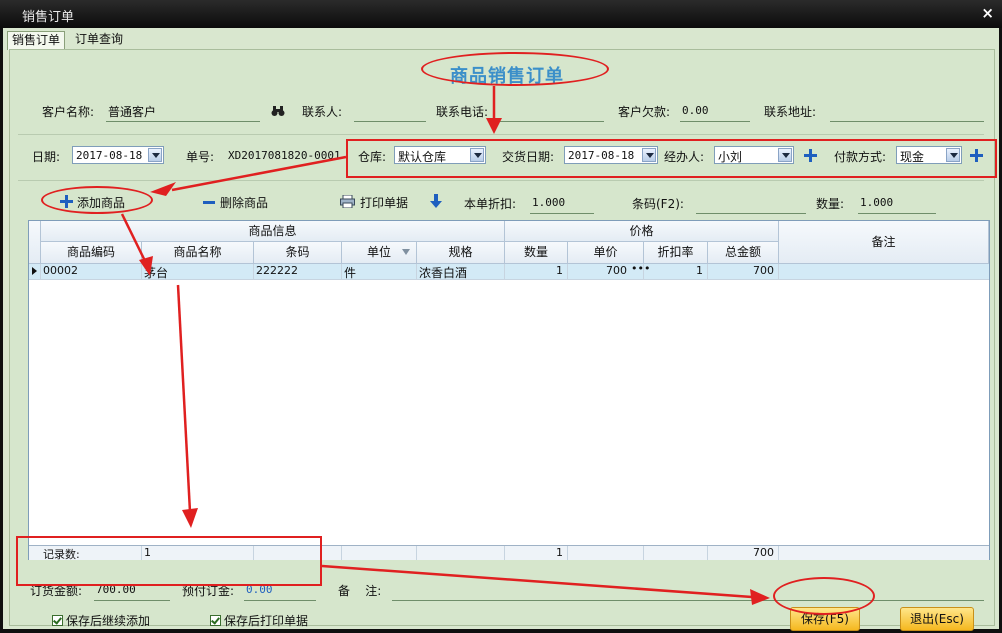  Describe the element at coordinates (56, 591) in the screenshot. I see `order-amount-label: 订货金额:` at that location.